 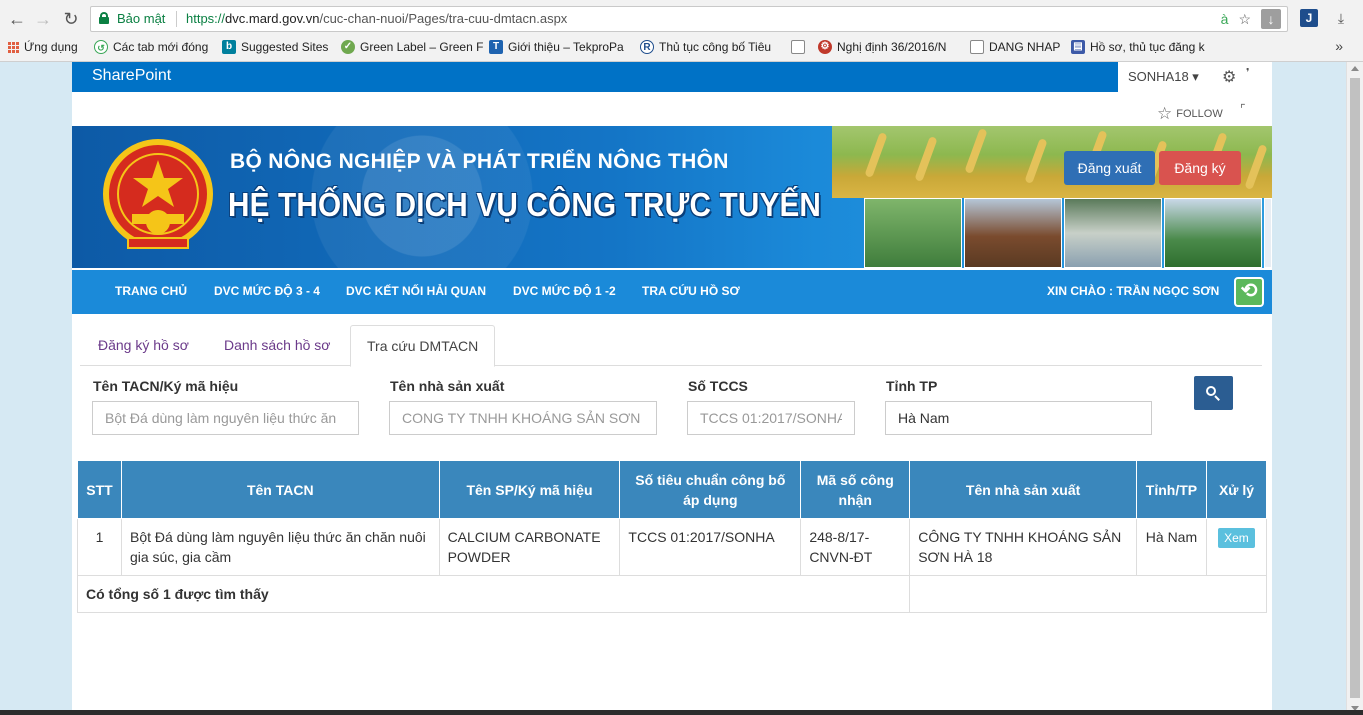 What do you see at coordinates (564, 291) in the screenshot?
I see `nav-item-dvc-1-2: DVC MỨC ĐỘ 1 -2` at bounding box center [564, 291].